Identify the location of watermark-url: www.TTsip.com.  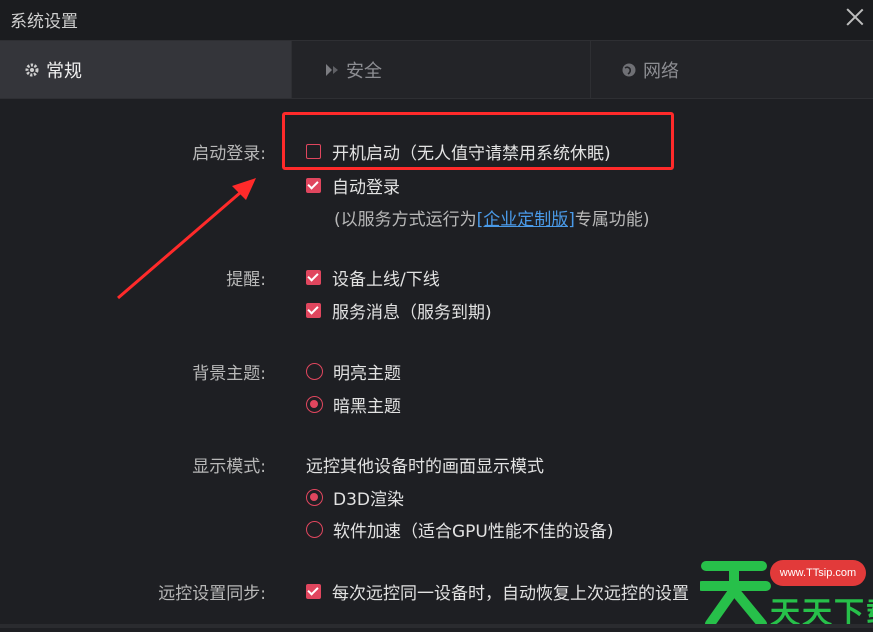
(818, 573).